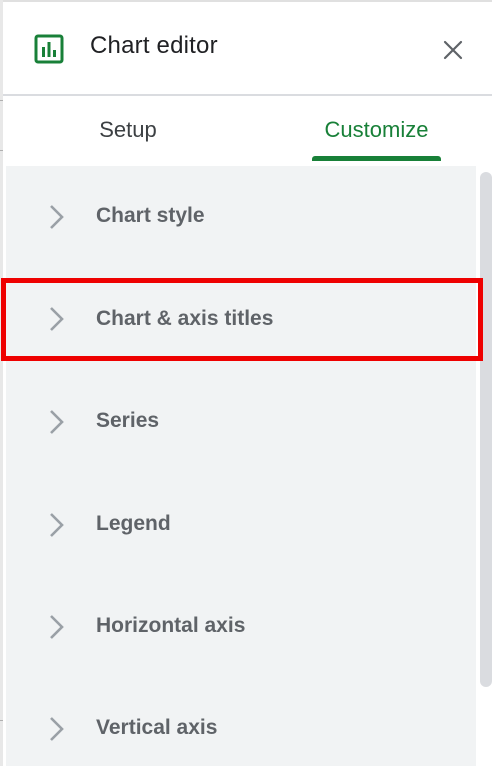 This screenshot has height=778, width=492. Describe the element at coordinates (133, 523) in the screenshot. I see `section-label: Legend` at that location.